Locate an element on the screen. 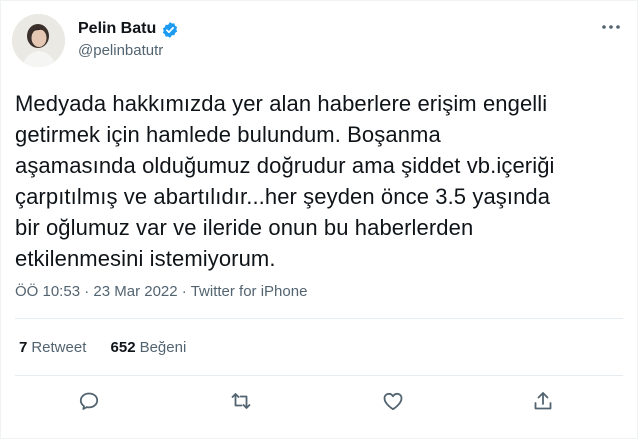 Image resolution: width=640 pixels, height=441 pixels. retweets-count: 7 is located at coordinates (23, 347).